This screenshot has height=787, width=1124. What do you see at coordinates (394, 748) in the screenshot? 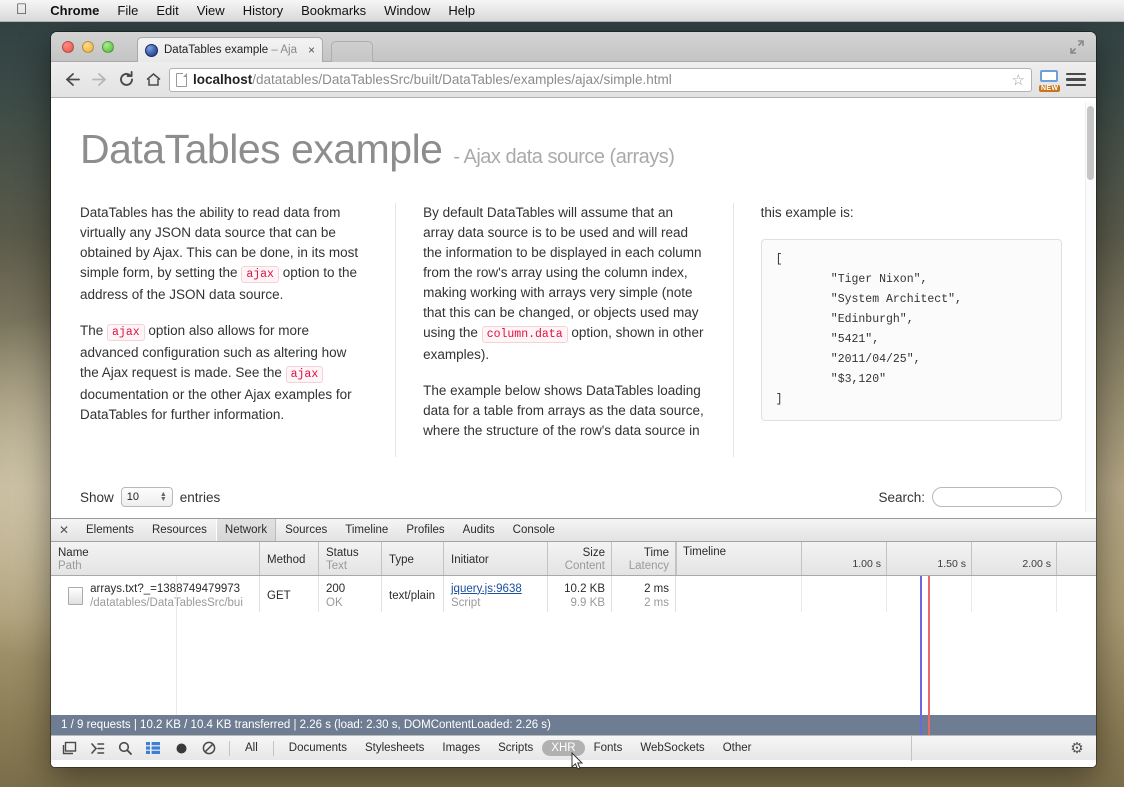
I see `filter-stylesheets: Stylesheets` at bounding box center [394, 748].